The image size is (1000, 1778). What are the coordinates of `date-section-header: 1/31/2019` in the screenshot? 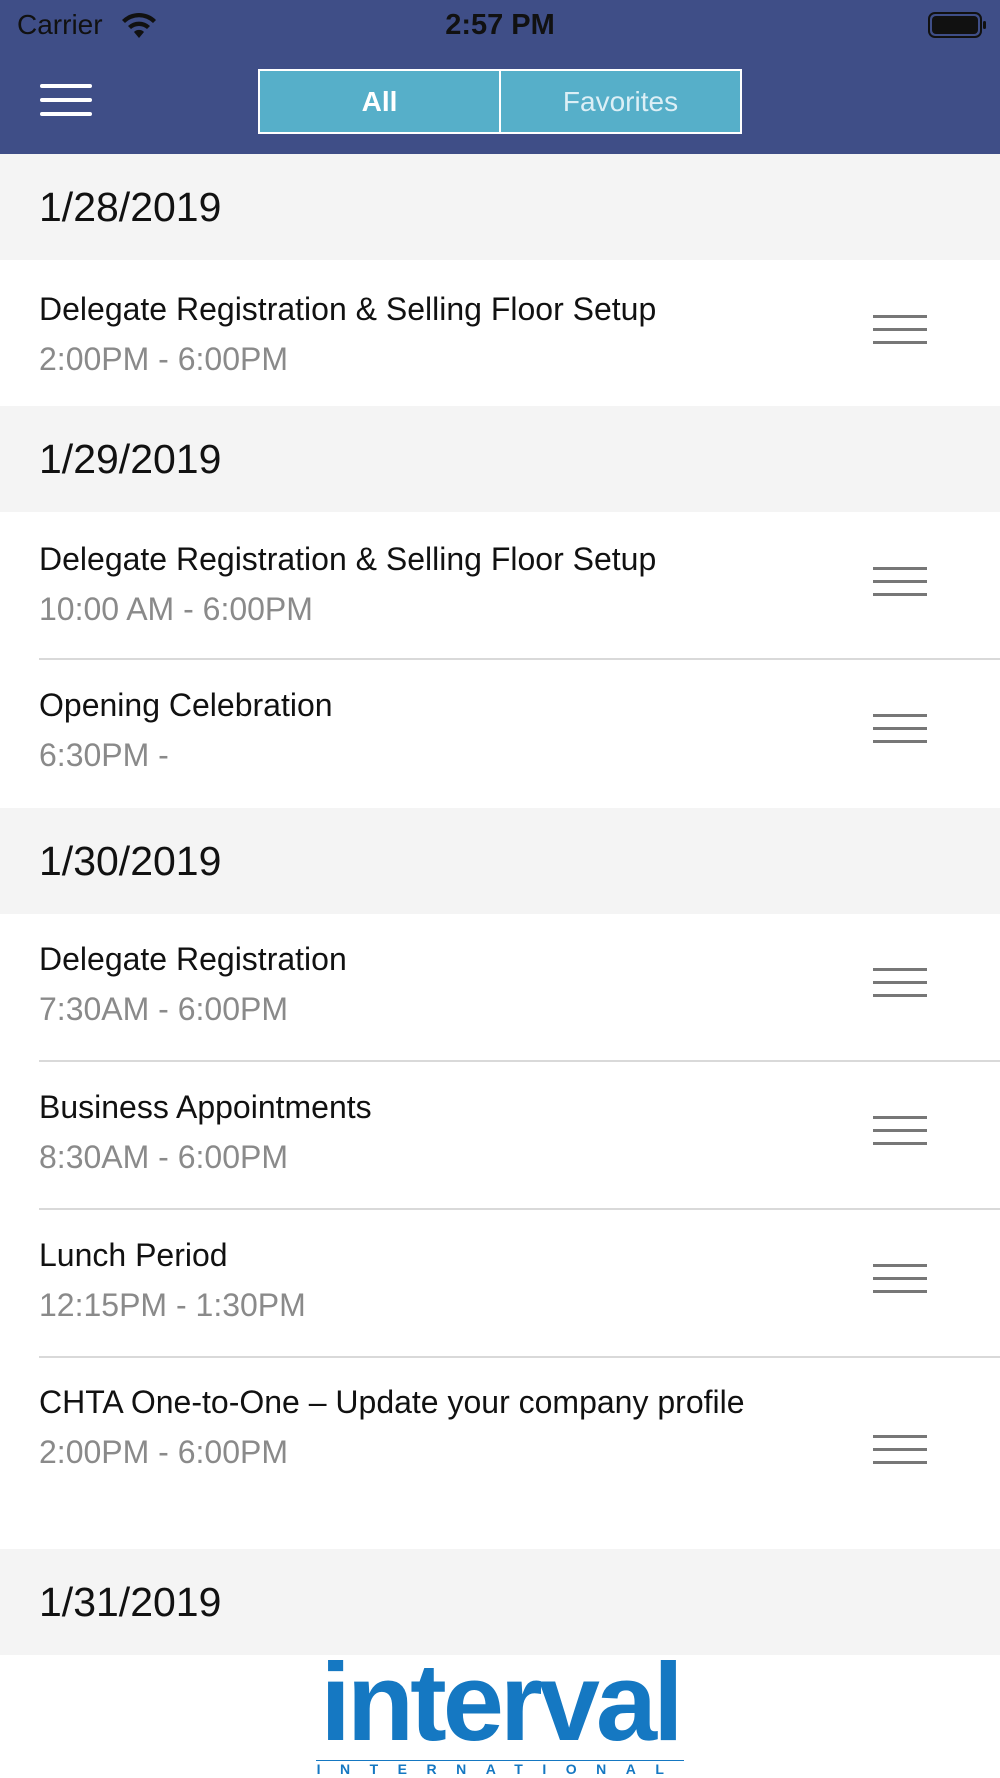 It's located at (500, 1602).